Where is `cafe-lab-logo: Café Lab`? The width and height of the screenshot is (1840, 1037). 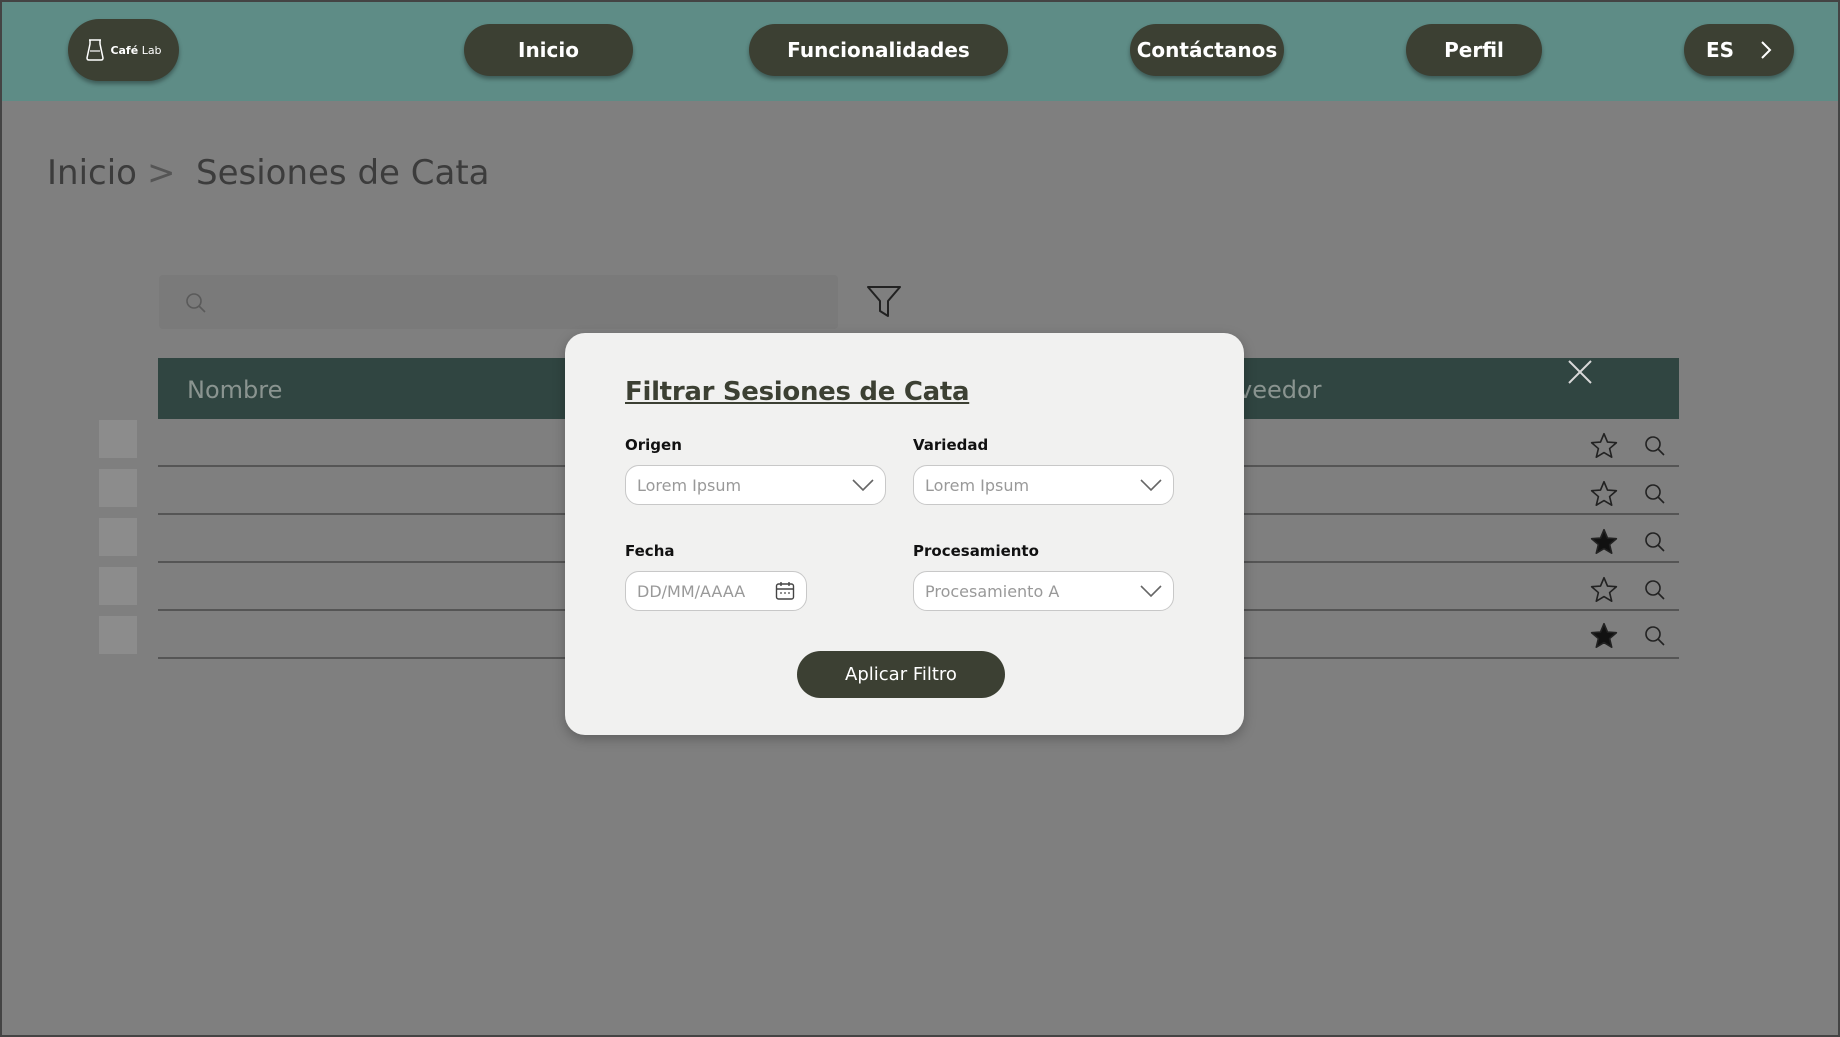 cafe-lab-logo: Café Lab is located at coordinates (123, 50).